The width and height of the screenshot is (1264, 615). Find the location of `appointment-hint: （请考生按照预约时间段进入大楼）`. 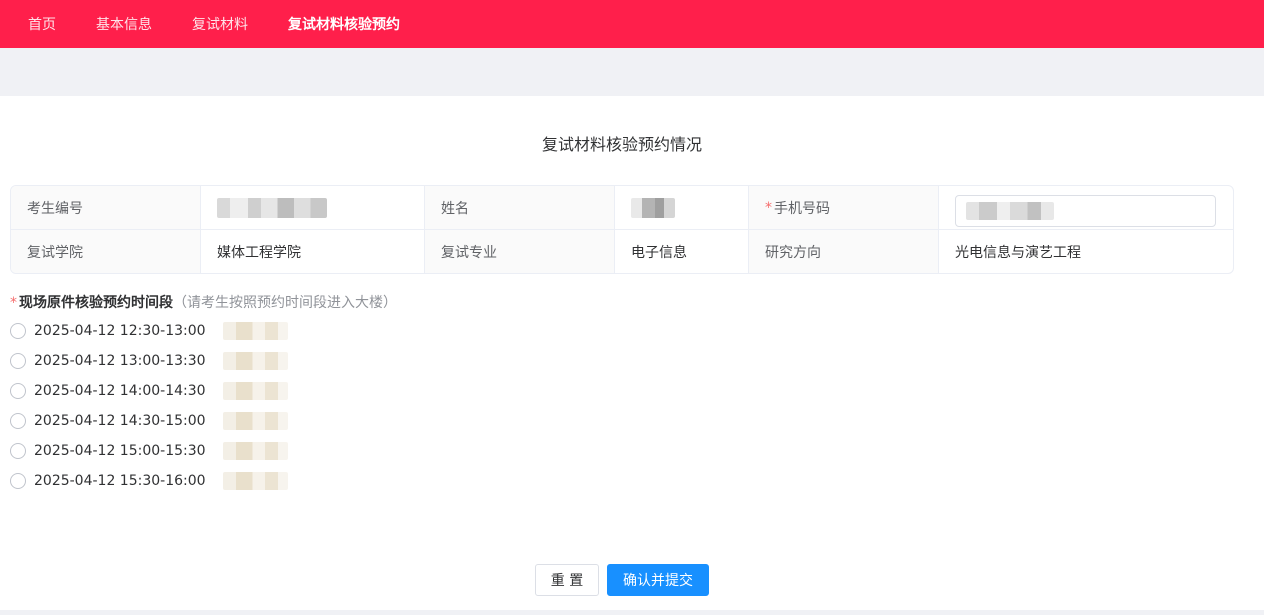

appointment-hint: （请考生按照预约时间段进入大楼） is located at coordinates (285, 303).